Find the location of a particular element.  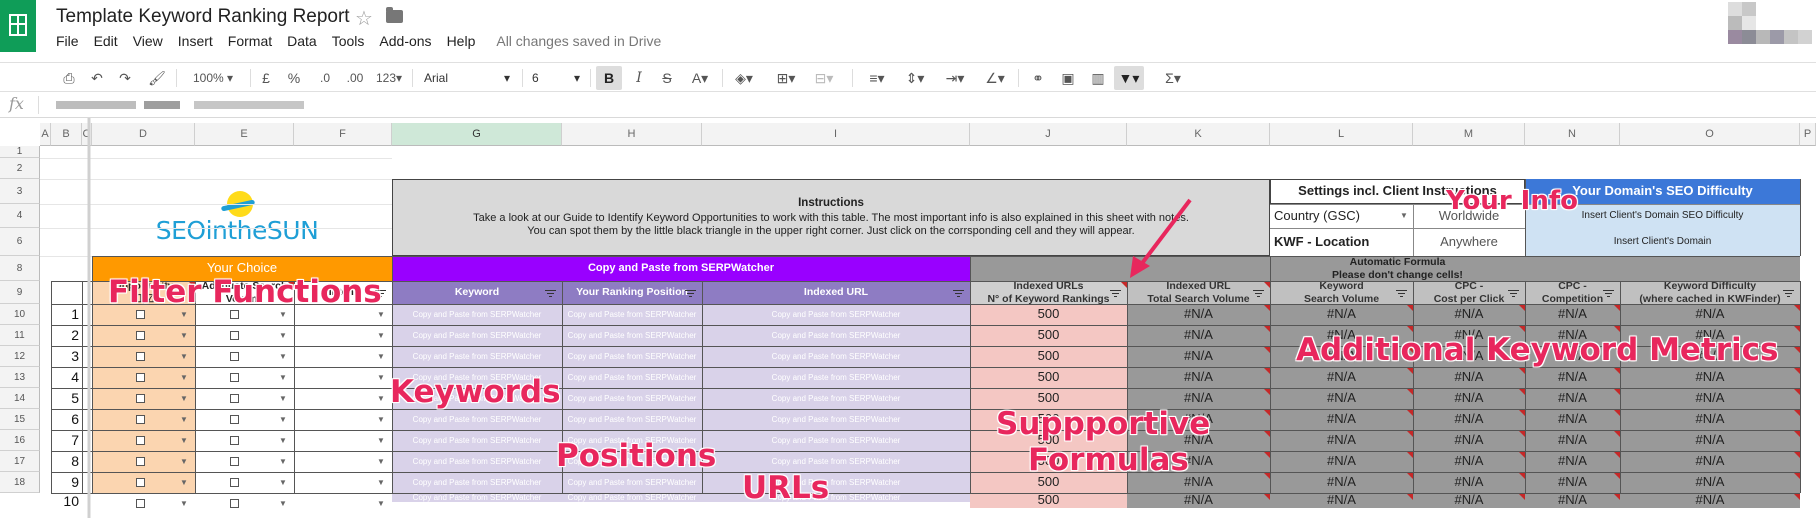

column-header-i: I is located at coordinates (836, 134).